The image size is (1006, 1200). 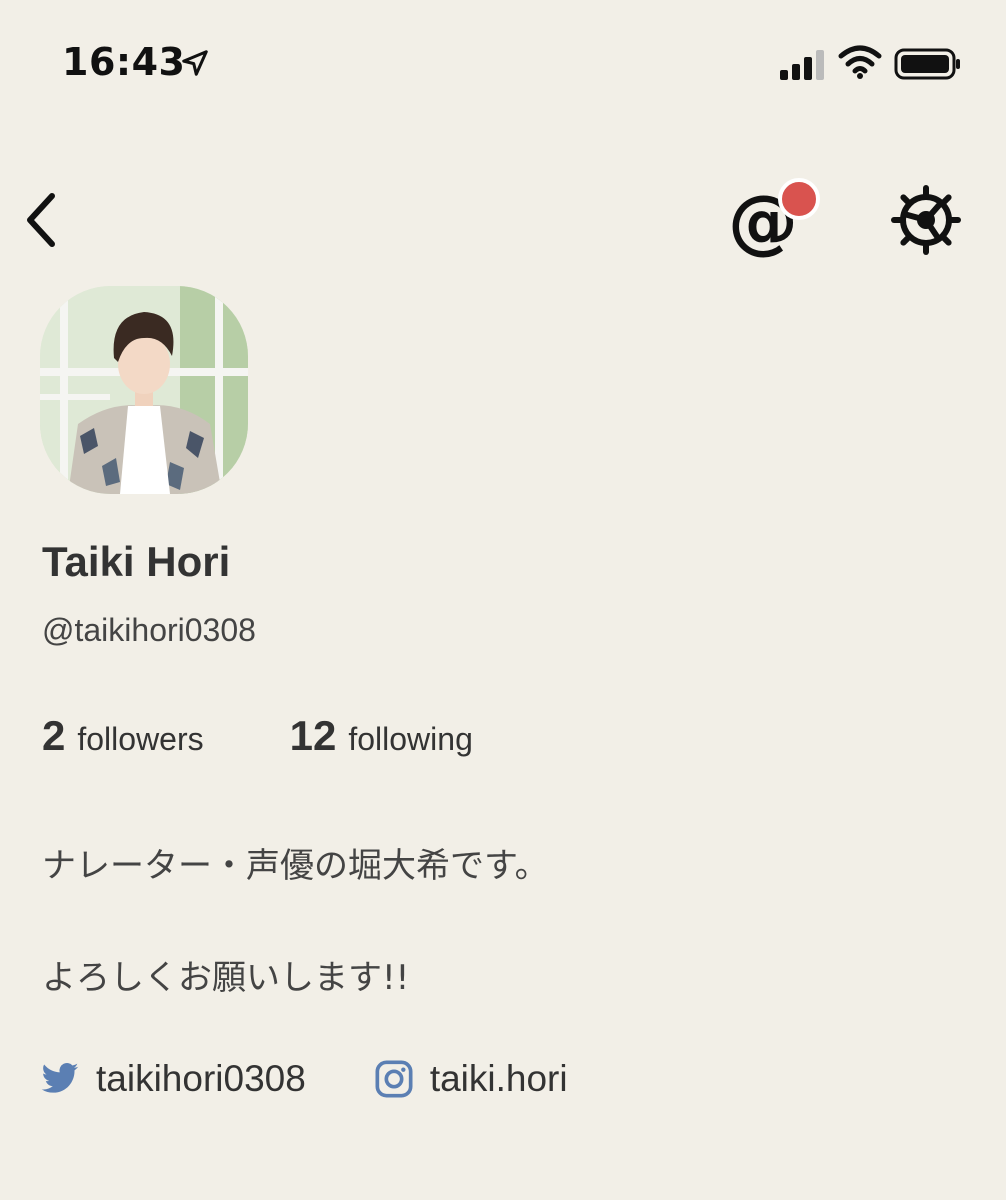 I want to click on settings-button, so click(x=926, y=220).